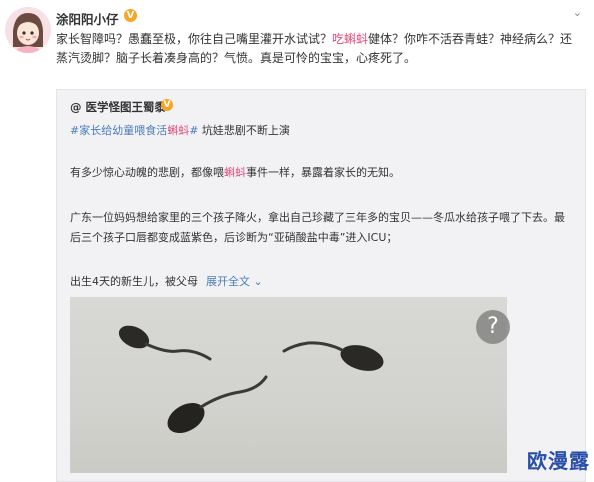  I want to click on paragraph: 有多少惊心动魄的悲剧，都像喂蝌蚪事件一样，暴露着家长的无知。, so click(235, 172).